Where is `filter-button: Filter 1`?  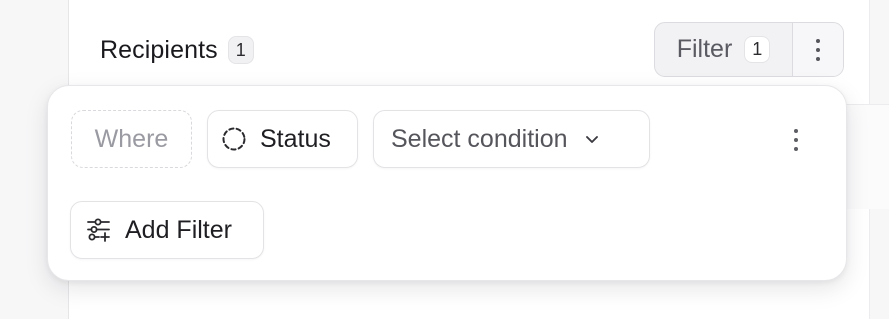 filter-button: Filter 1 is located at coordinates (724, 49).